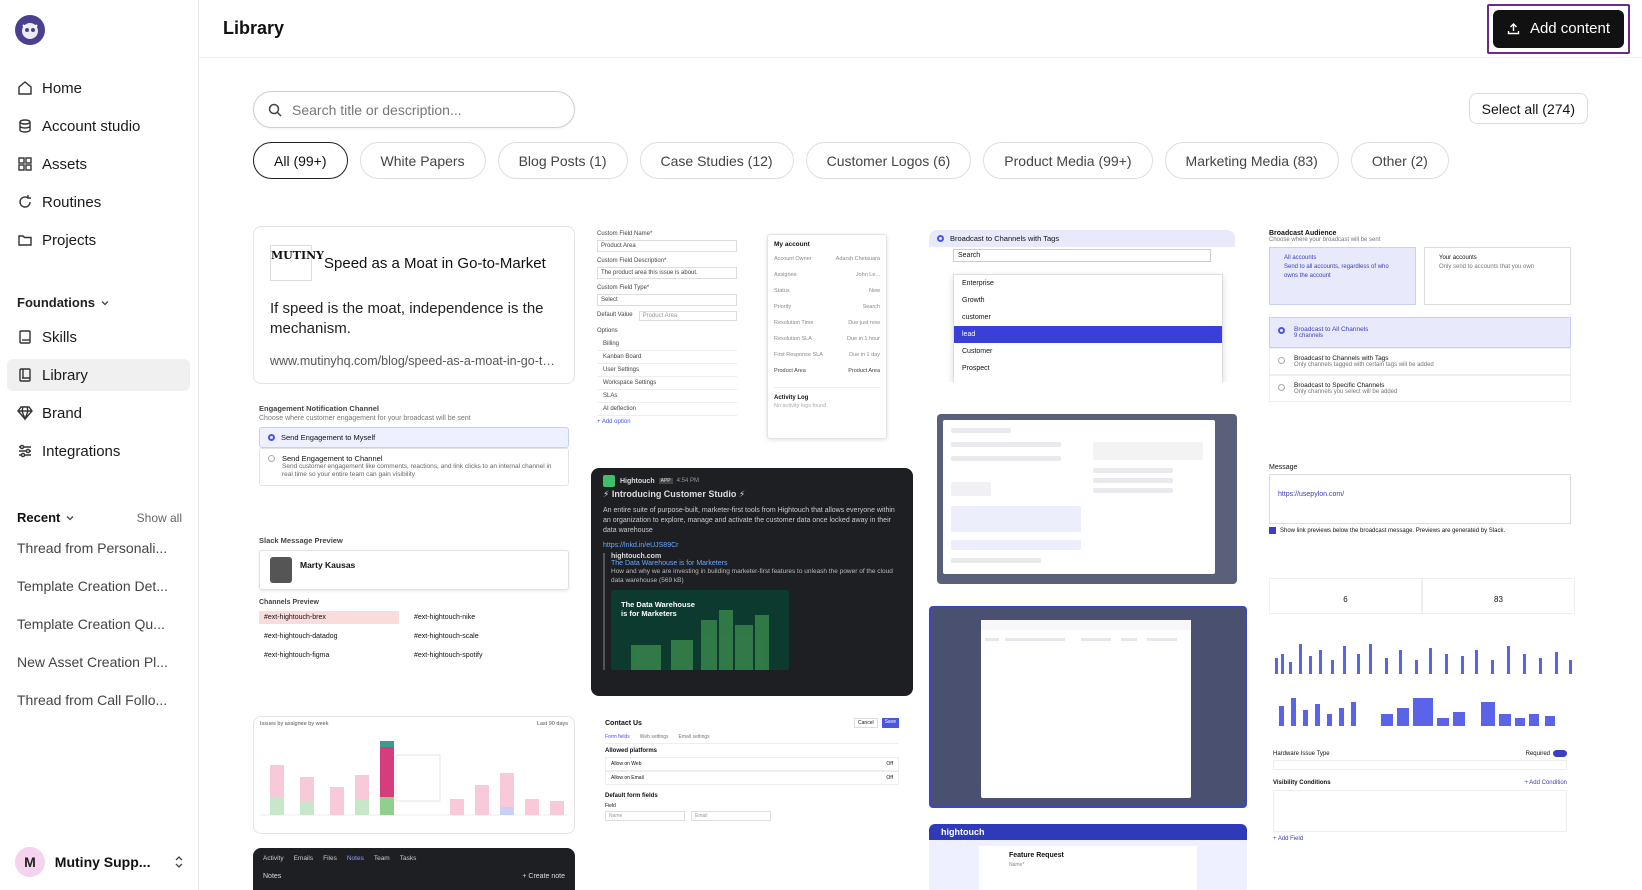 The image size is (1642, 890). Describe the element at coordinates (623, 723) in the screenshot. I see `contact-title: Contact Us` at that location.